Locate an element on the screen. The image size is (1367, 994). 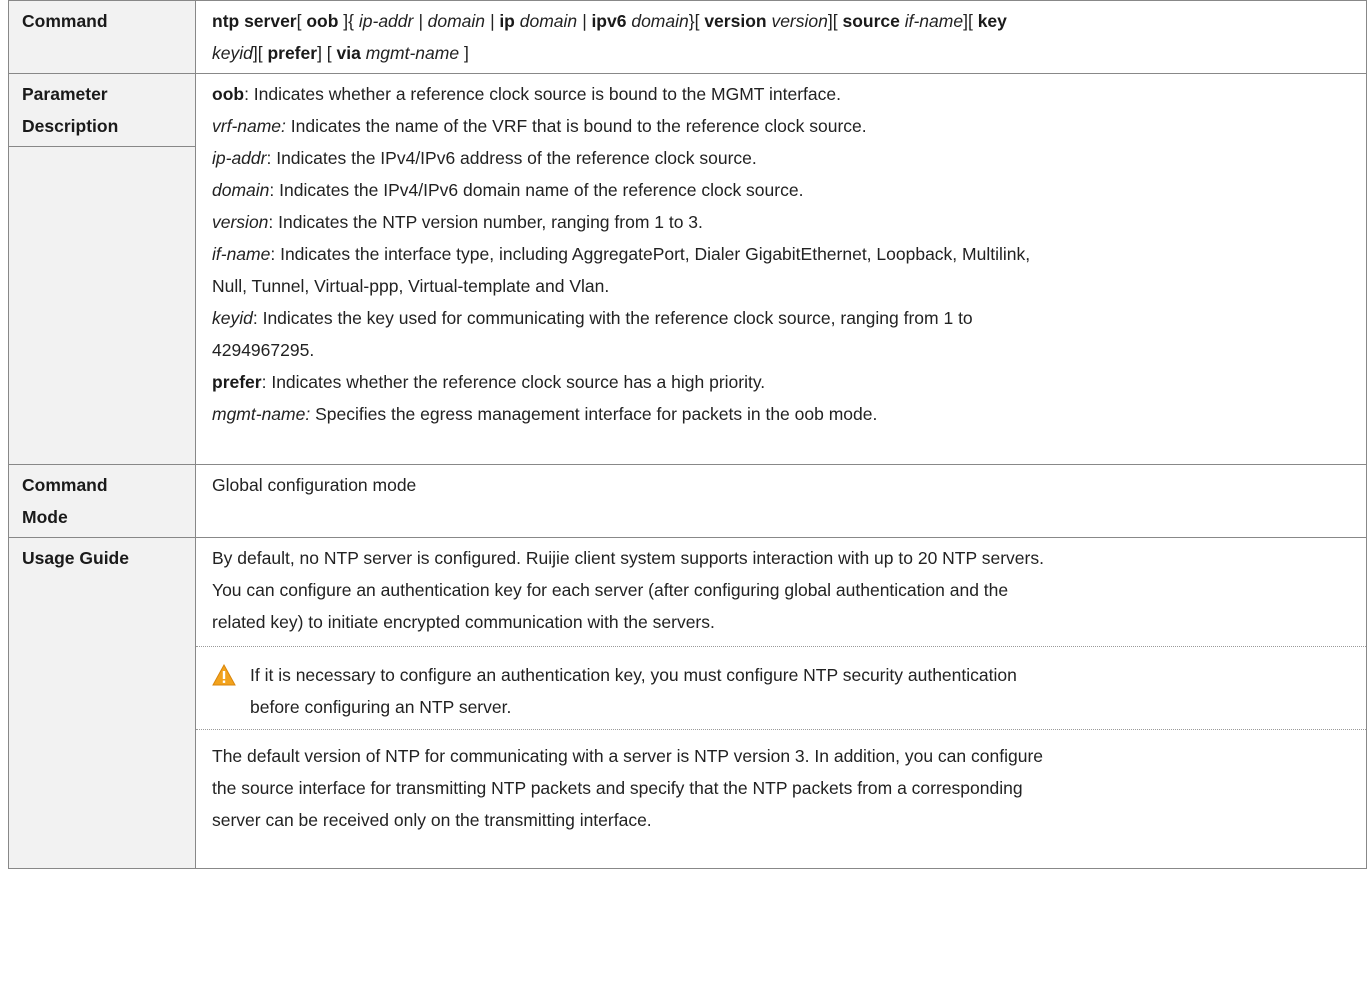
syntax-keyword: prefer is located at coordinates (292, 53).